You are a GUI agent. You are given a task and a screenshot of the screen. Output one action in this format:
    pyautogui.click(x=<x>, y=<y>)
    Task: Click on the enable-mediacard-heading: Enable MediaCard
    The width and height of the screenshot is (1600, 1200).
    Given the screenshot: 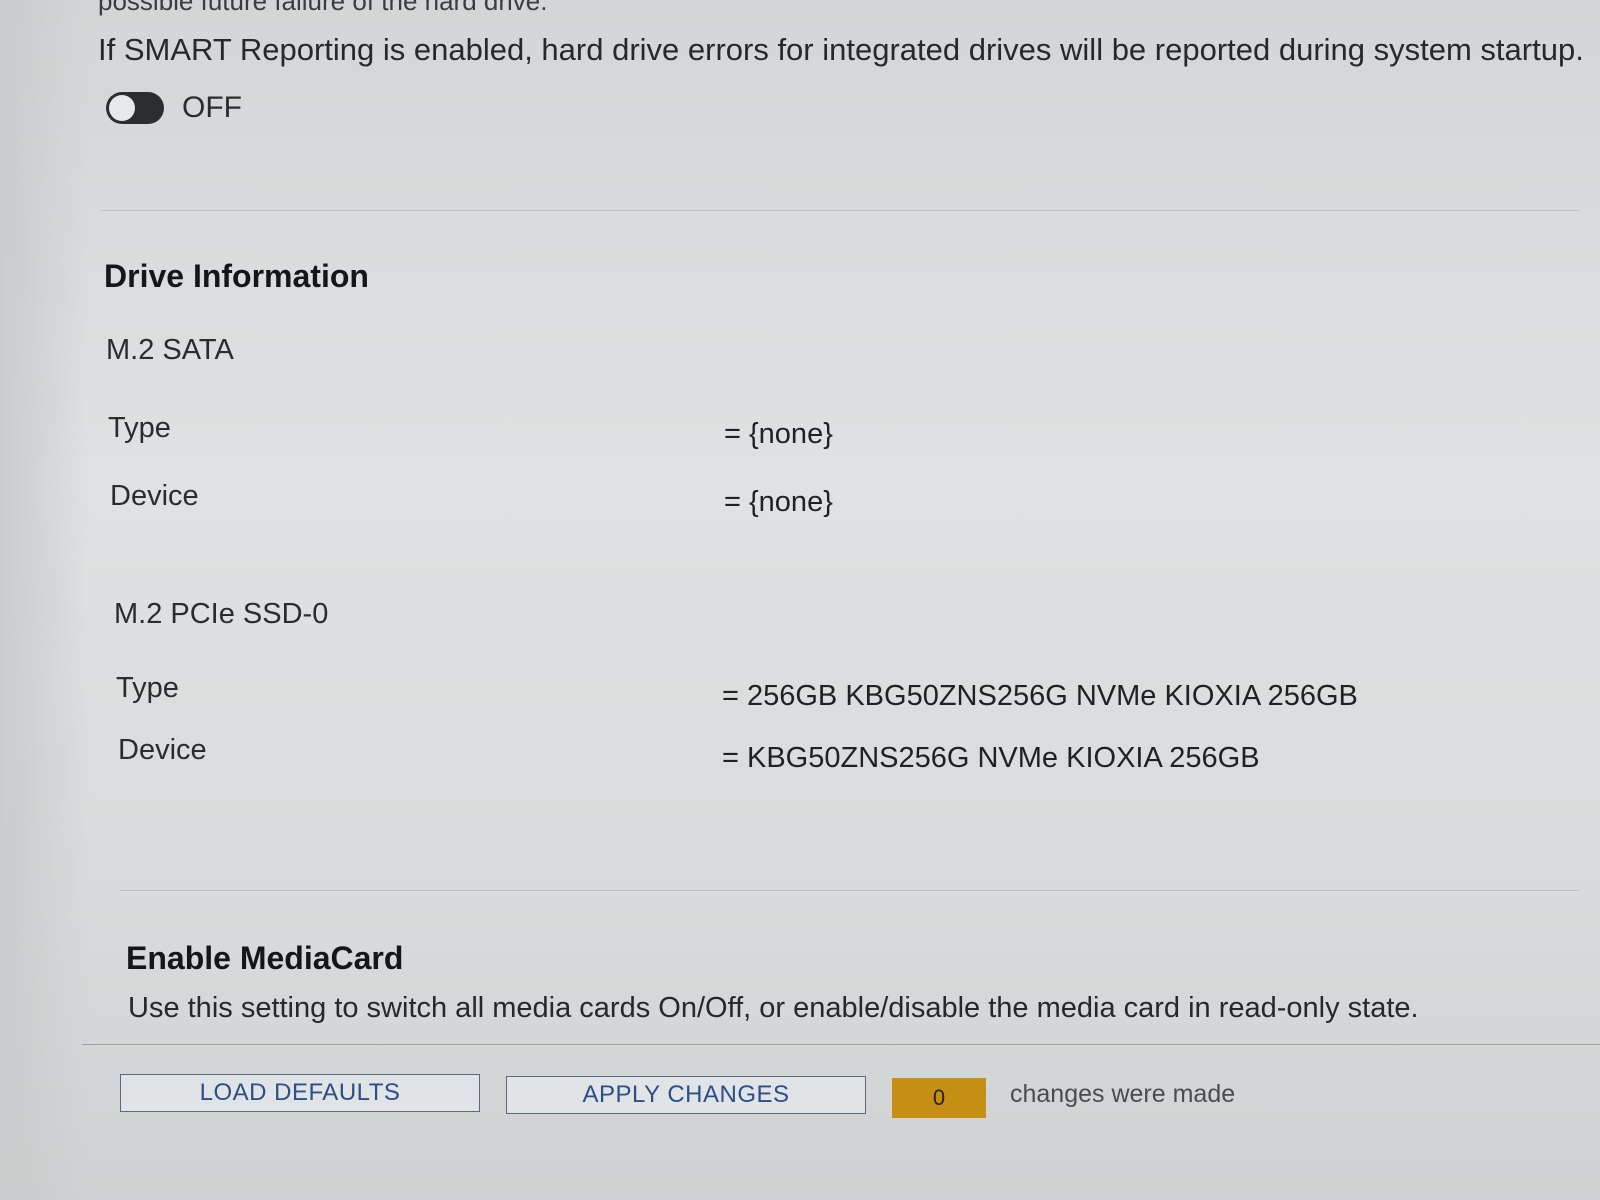 What is the action you would take?
    pyautogui.click(x=265, y=958)
    